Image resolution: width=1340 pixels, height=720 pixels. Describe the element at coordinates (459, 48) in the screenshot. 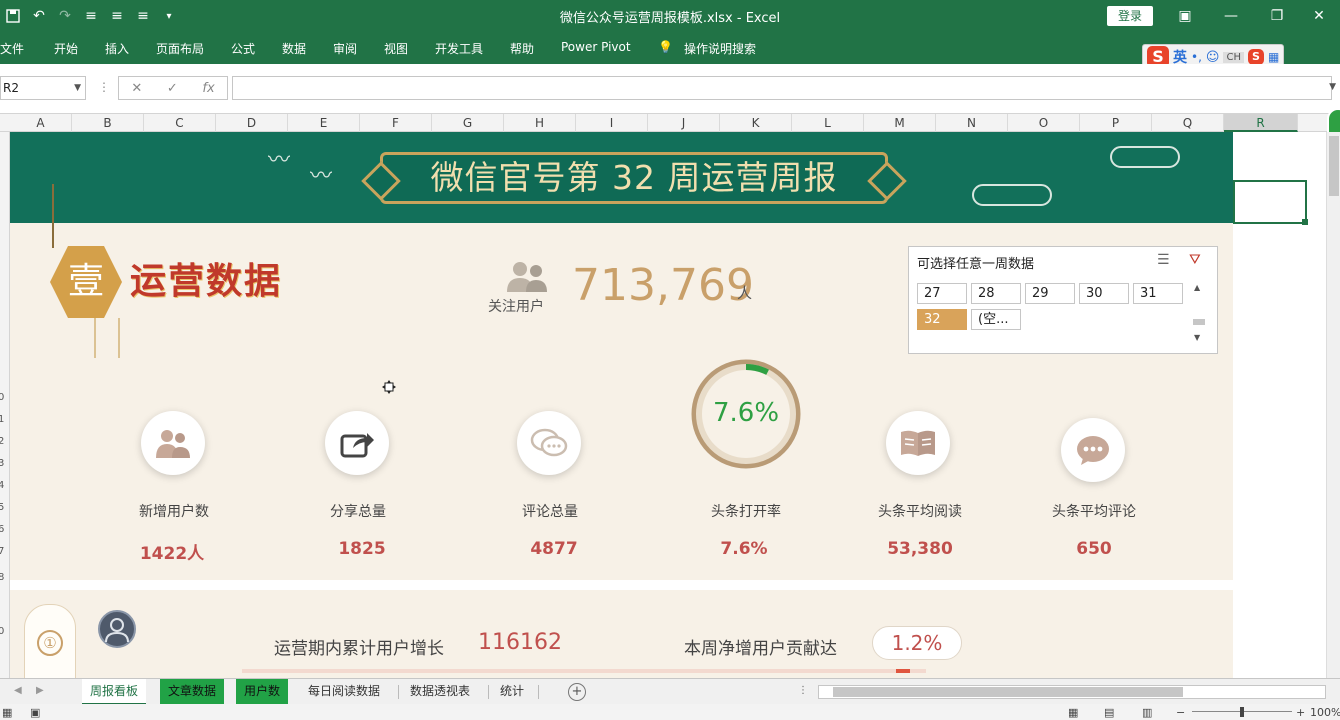

I see `tab-developer: 开发工具` at that location.